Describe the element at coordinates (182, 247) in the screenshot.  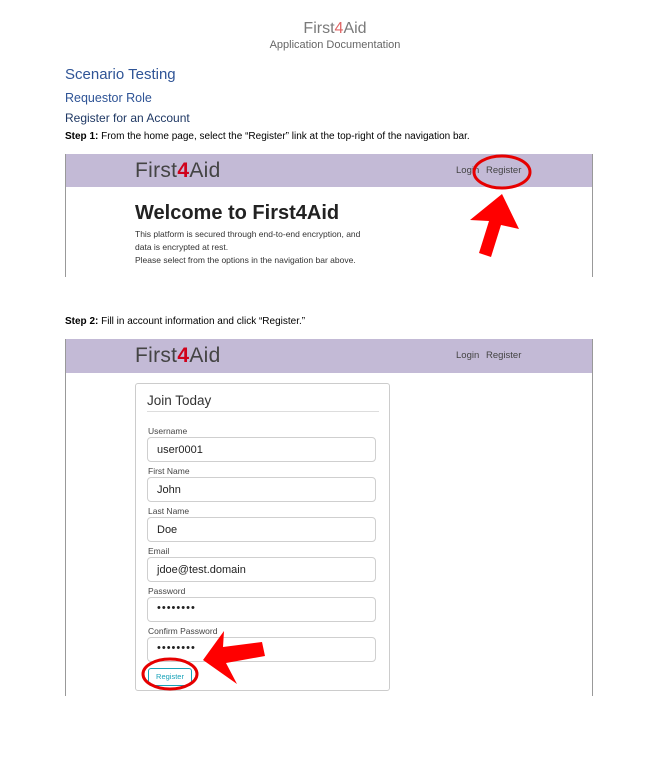
I see `intro-line: data is encrypted at rest.` at that location.